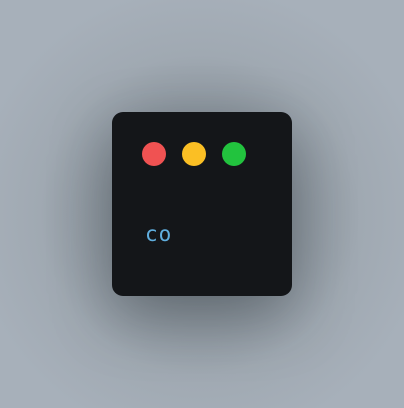  Describe the element at coordinates (158, 234) in the screenshot. I see `code-text: co` at that location.